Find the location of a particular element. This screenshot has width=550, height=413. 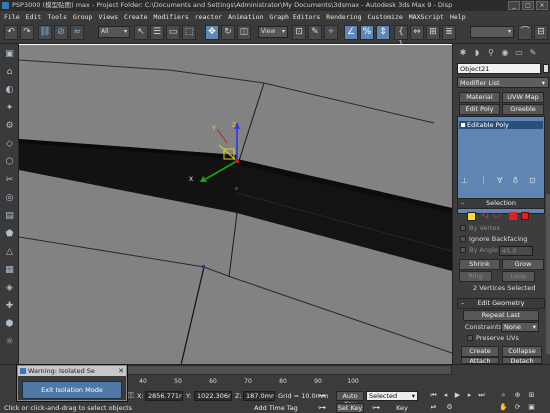

arc-rotate-icon: ⟳ is located at coordinates (517, 407).